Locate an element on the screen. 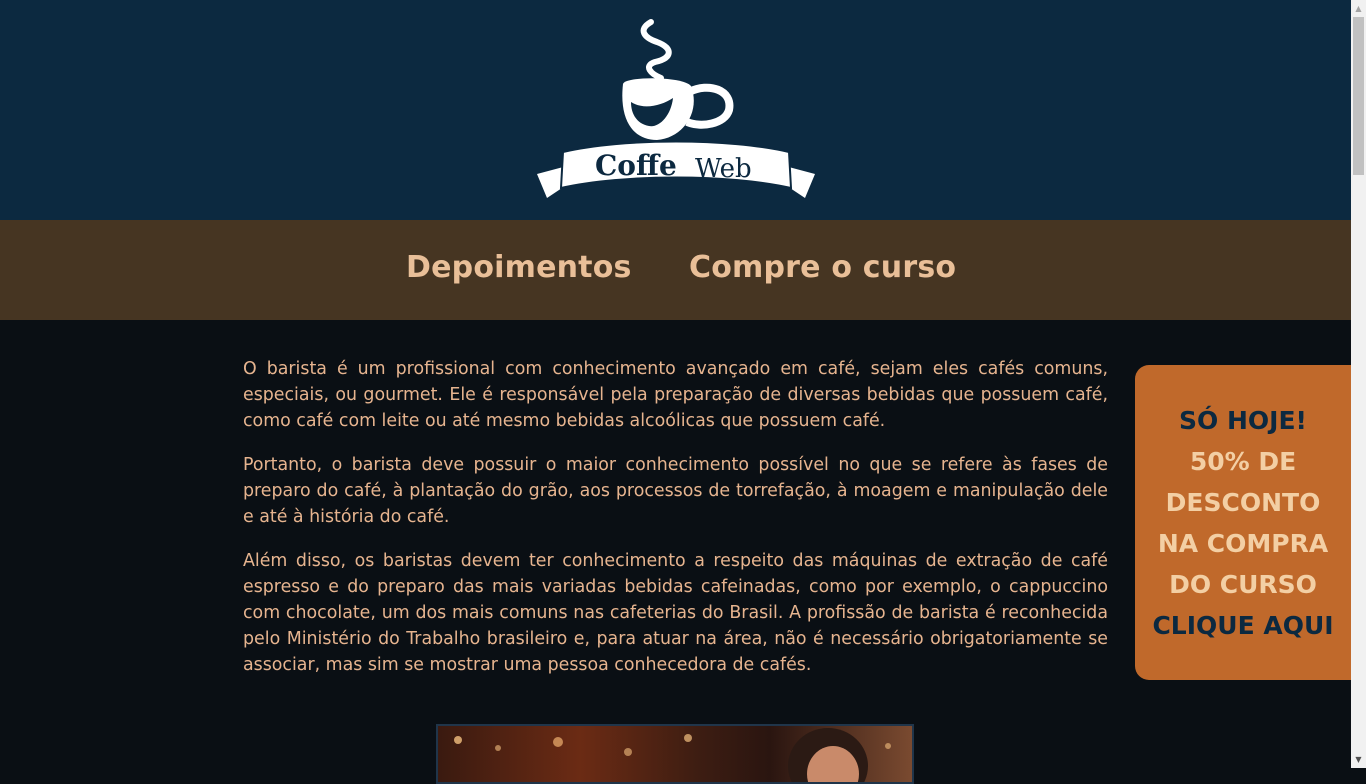 This screenshot has height=784, width=1366. promo-line-curso: DO CURSO is located at coordinates (1243, 584).